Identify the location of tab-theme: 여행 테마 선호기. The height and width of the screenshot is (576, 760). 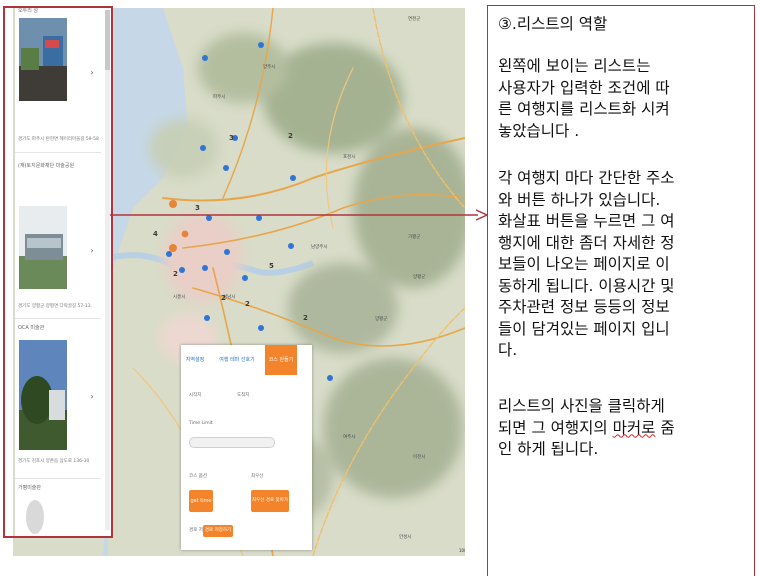
(237, 360).